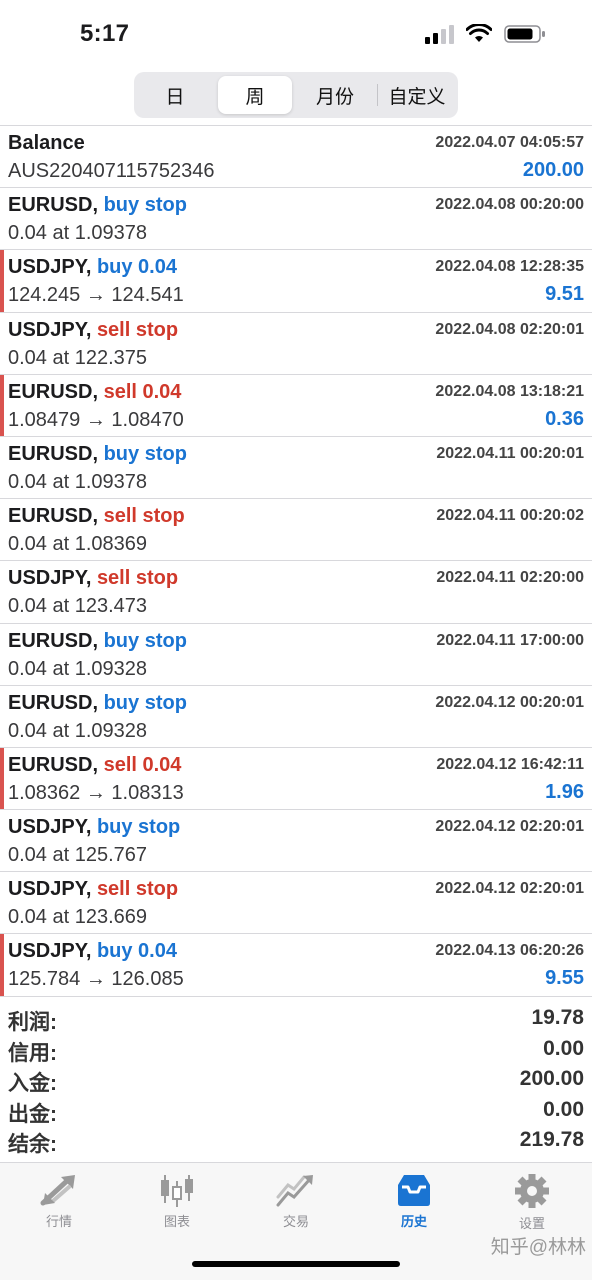 This screenshot has height=1280, width=592. Describe the element at coordinates (296, 1019) in the screenshot. I see `summary-row-profit: 利润: 19.78` at that location.